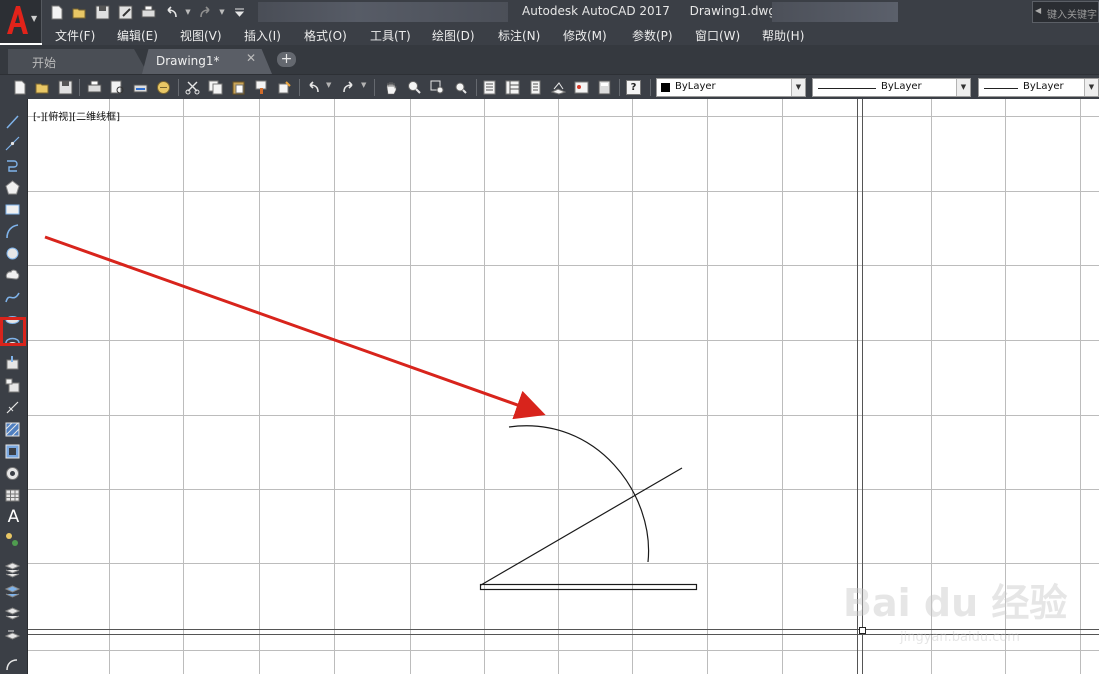  Describe the element at coordinates (390, 35) in the screenshot. I see `menu-tools: 工具(T)` at that location.